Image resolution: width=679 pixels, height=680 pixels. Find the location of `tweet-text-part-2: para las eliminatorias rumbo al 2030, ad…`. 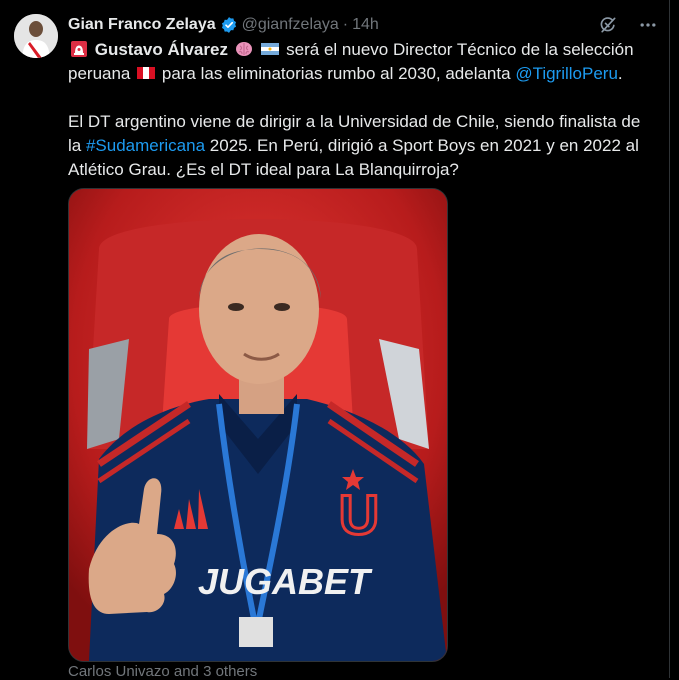

tweet-text-part-2: para las eliminatorias rumbo al 2030, ad… is located at coordinates (336, 73).